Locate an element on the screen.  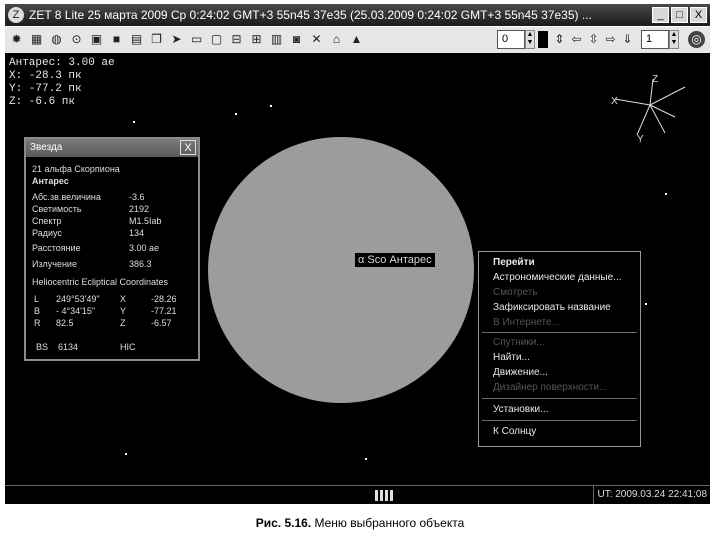
grid-icon: ▦ is located at coordinates (36, 39).